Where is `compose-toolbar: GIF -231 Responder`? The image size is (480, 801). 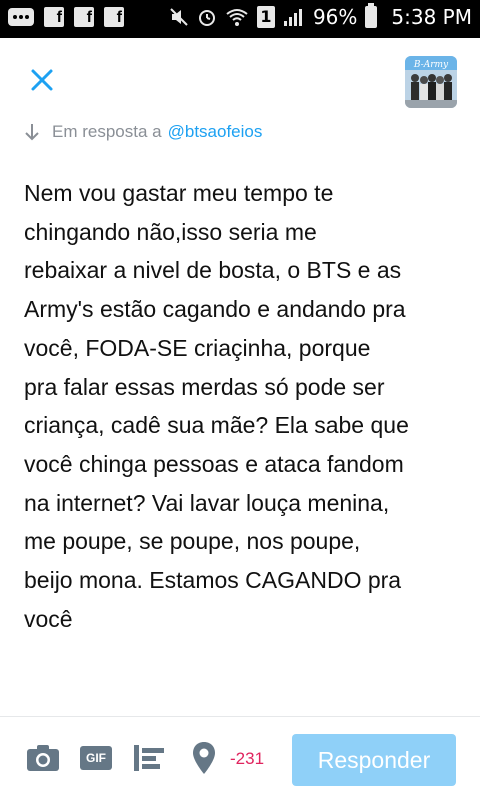 compose-toolbar: GIF -231 Responder is located at coordinates (240, 758).